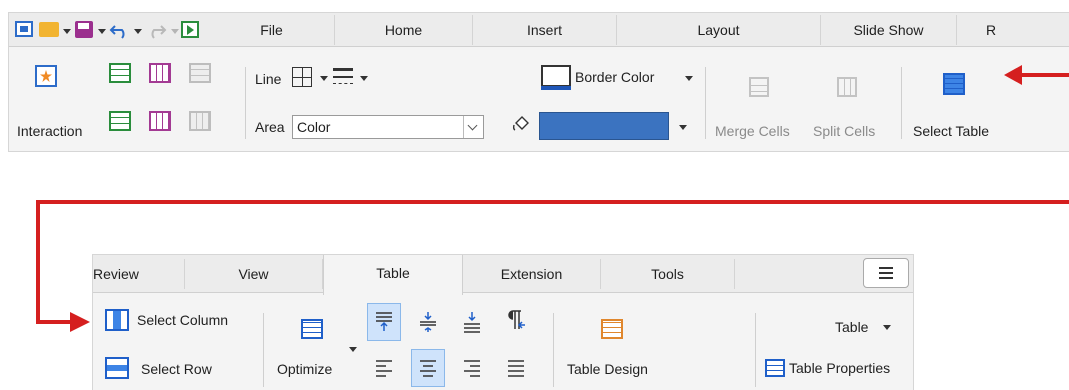 Image resolution: width=1069 pixels, height=390 pixels. Describe the element at coordinates (516, 321) in the screenshot. I see `text-direction-icon` at that location.